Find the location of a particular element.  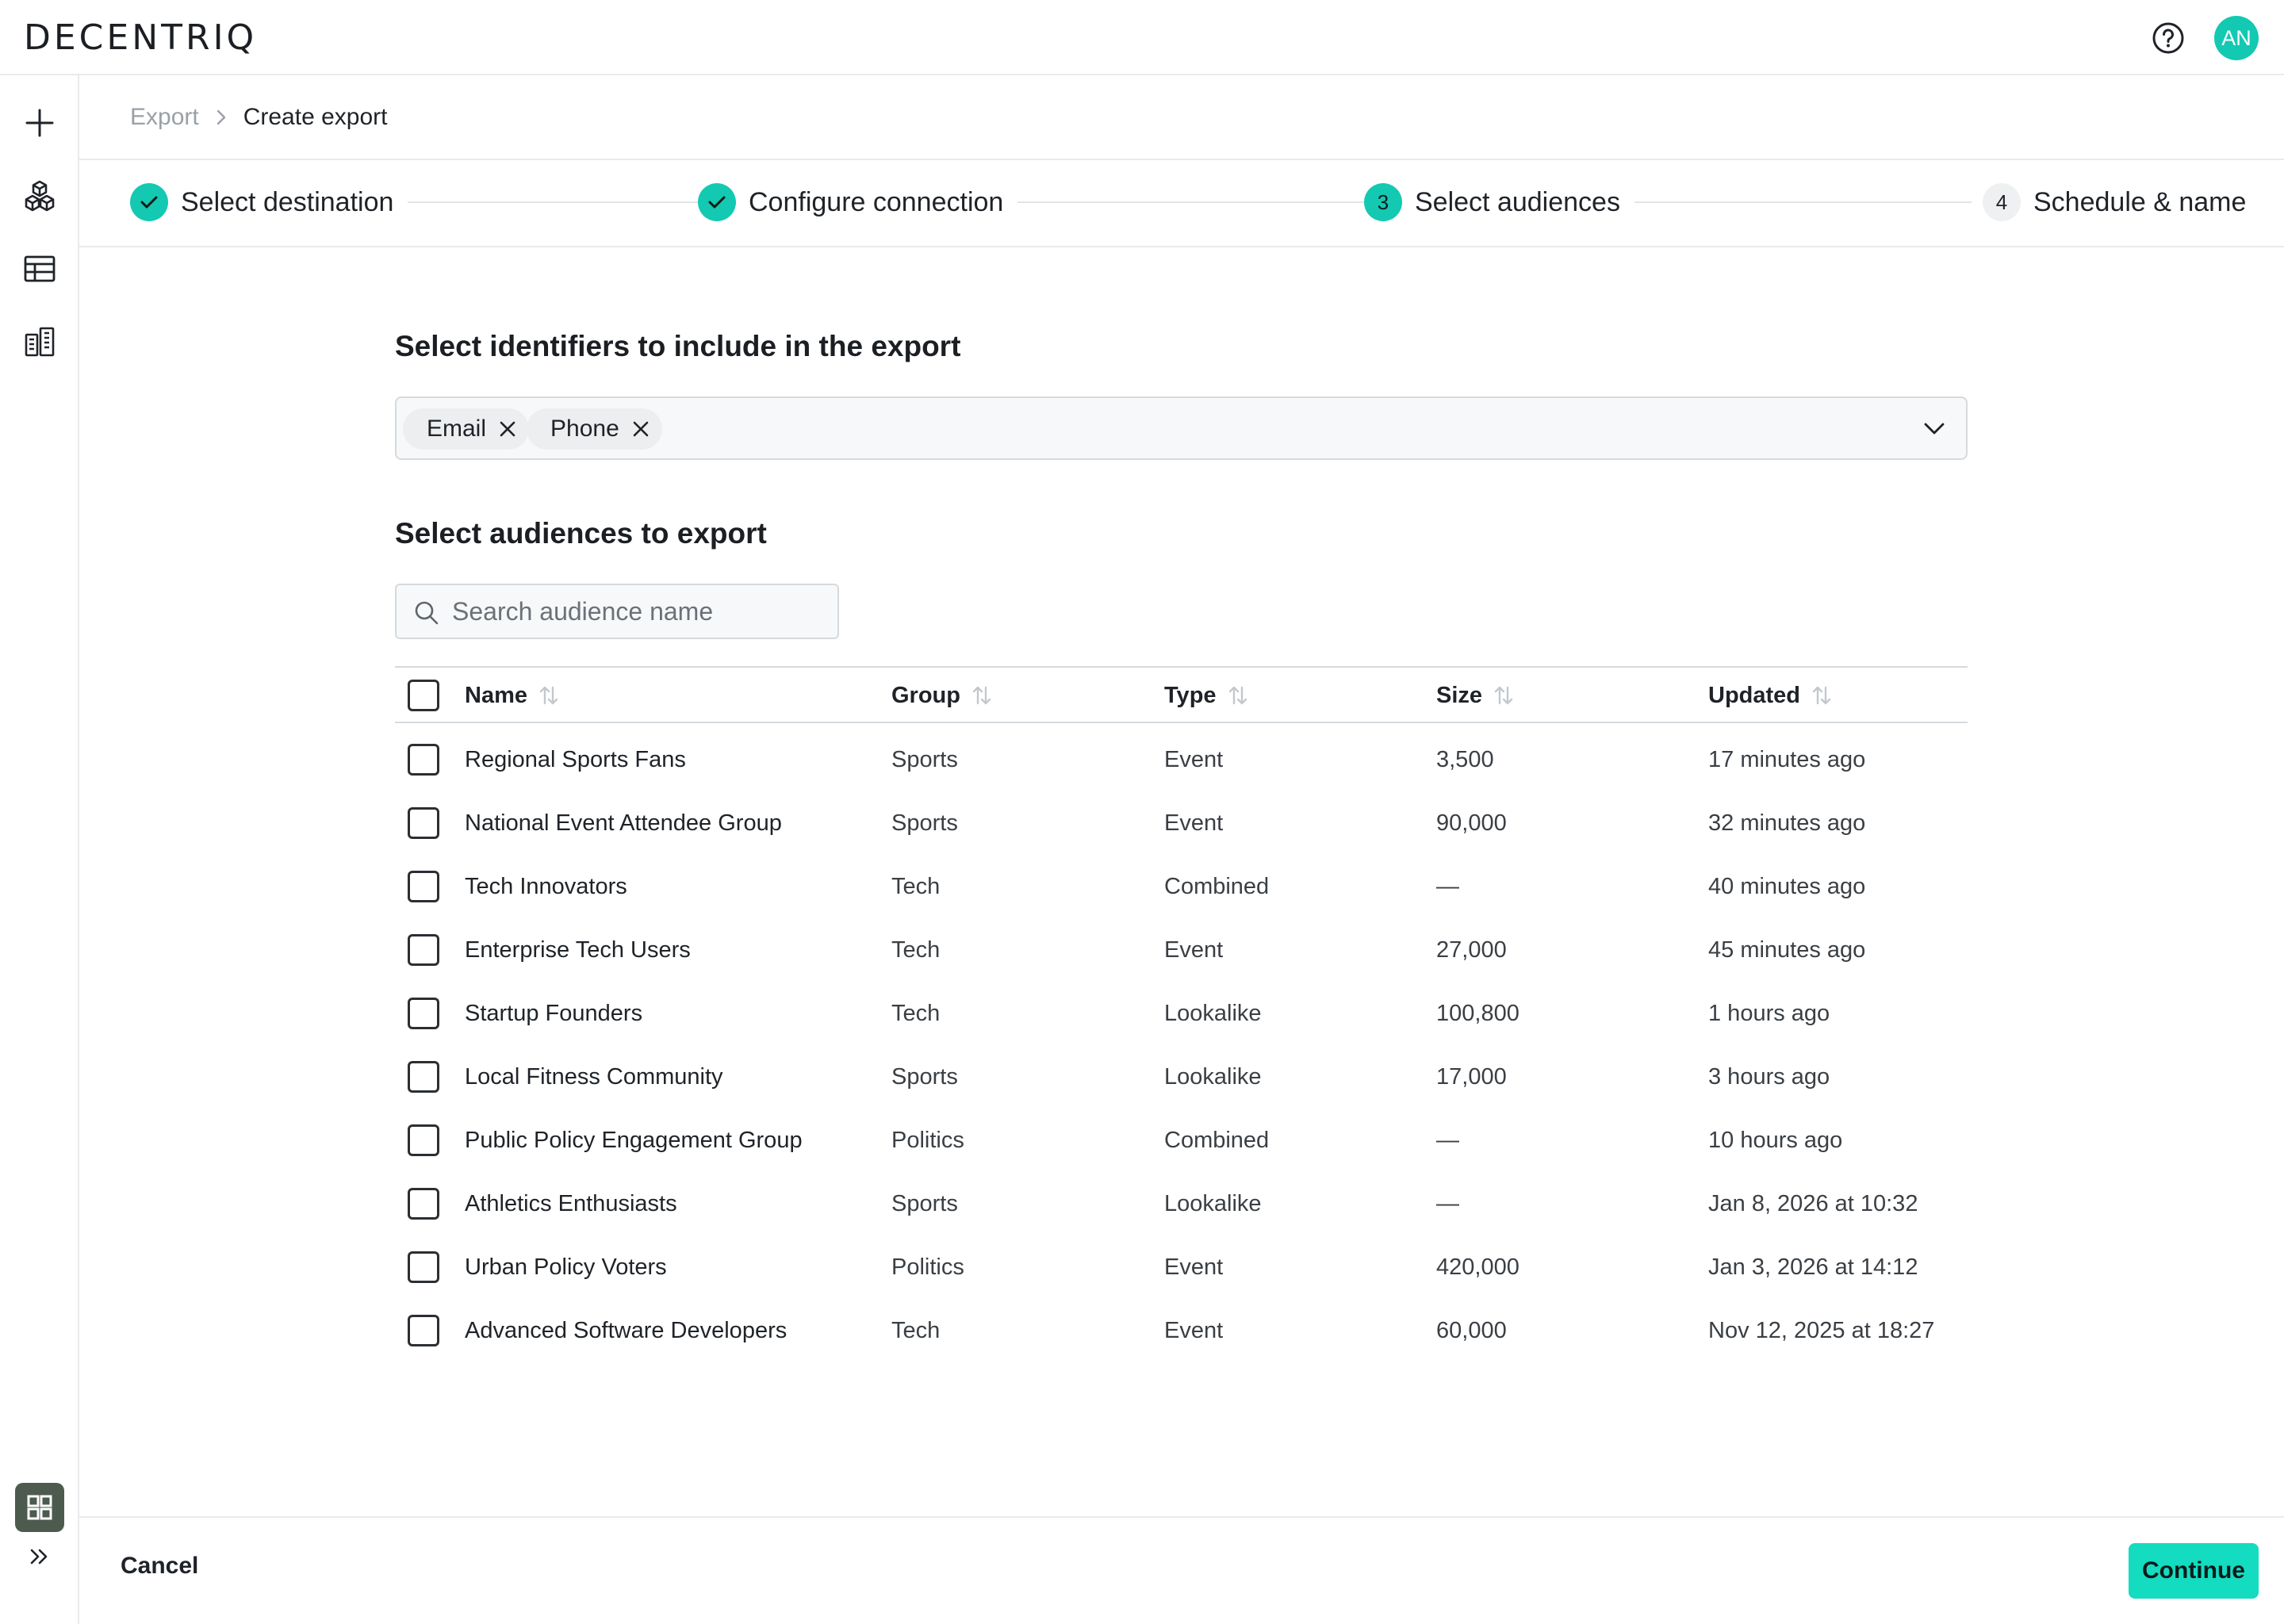

cell-updated: 10 hours ago is located at coordinates (1775, 1140).